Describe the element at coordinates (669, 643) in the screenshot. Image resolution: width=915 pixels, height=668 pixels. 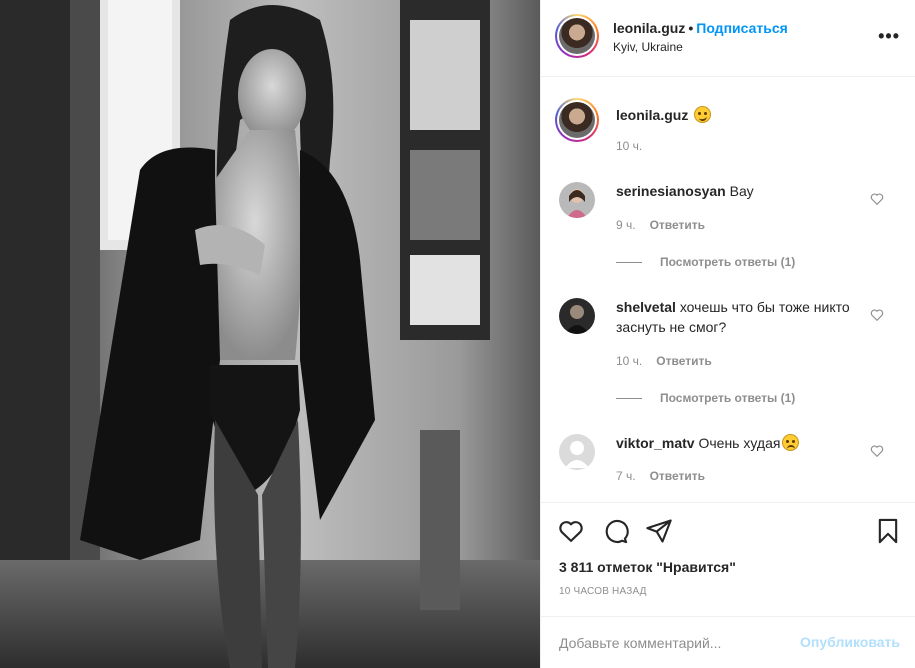
I see `comment-input` at that location.